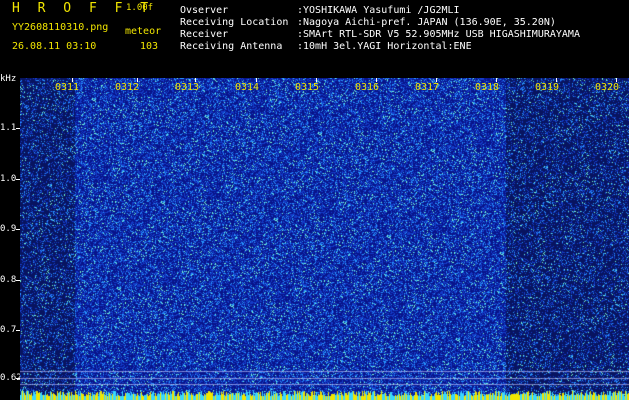 The image size is (629, 400). I want to click on location-label: Receiving Location, so click(234, 22).